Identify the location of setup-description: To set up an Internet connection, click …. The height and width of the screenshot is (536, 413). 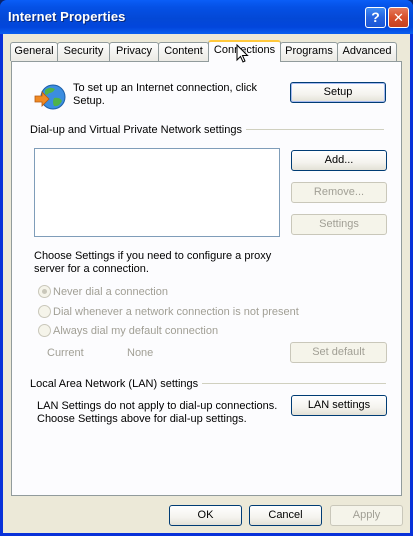
(165, 94).